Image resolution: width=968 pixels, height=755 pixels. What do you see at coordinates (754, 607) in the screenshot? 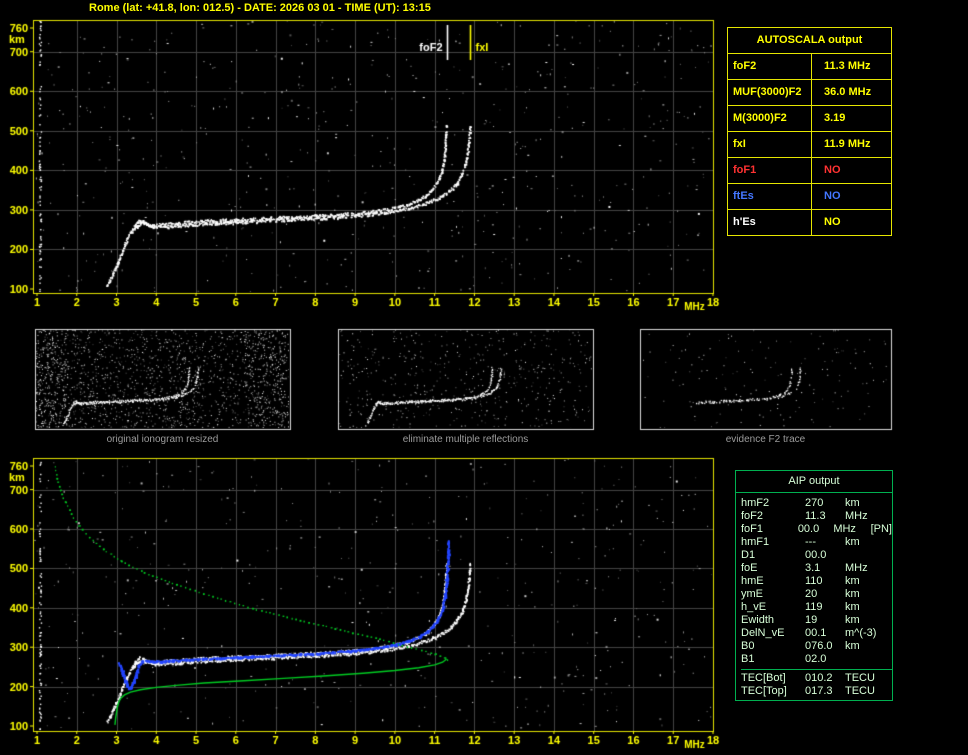
I see `aip-label: h_vE` at bounding box center [754, 607].